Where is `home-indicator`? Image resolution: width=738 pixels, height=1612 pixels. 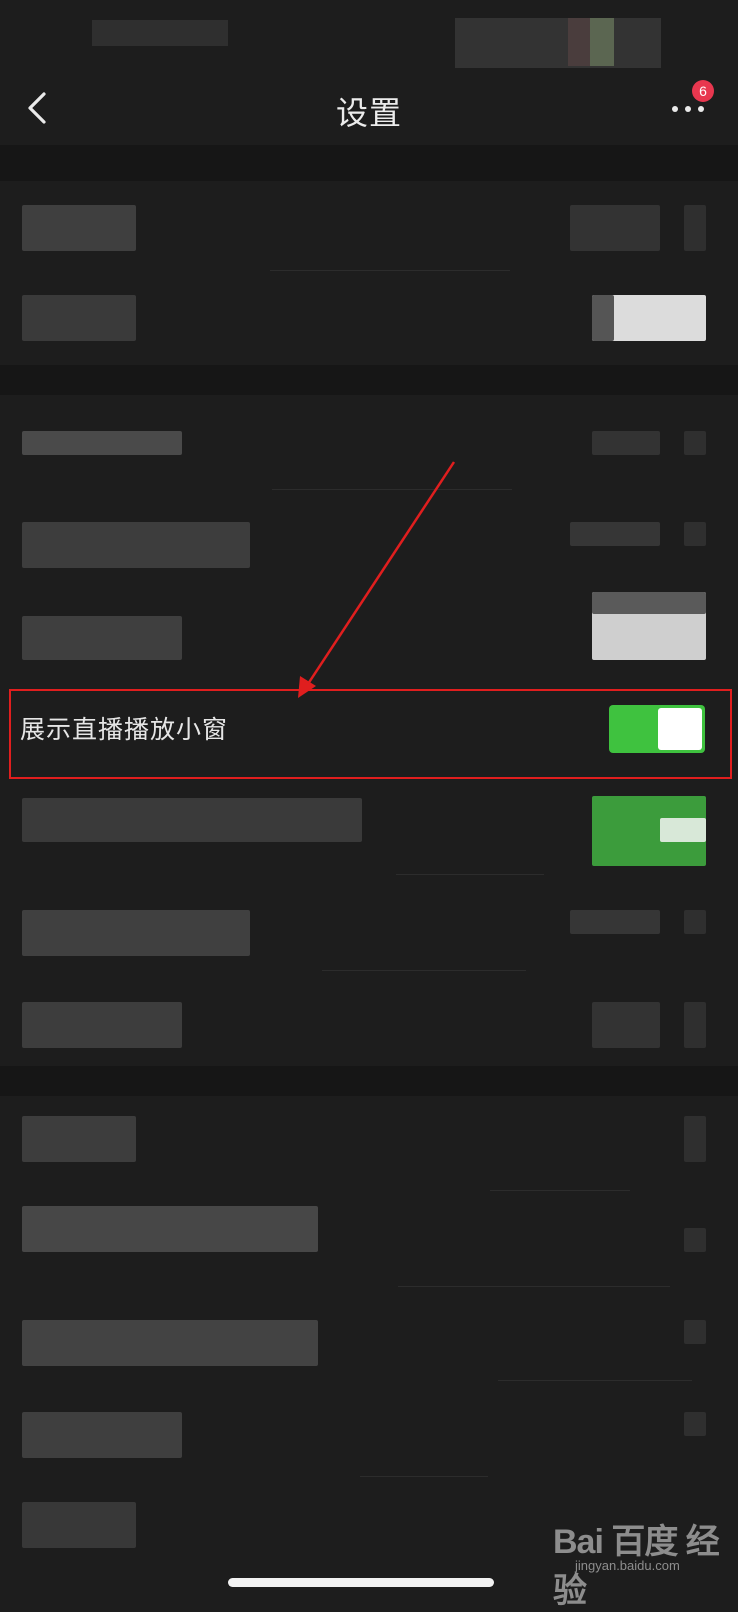
home-indicator is located at coordinates (361, 1582).